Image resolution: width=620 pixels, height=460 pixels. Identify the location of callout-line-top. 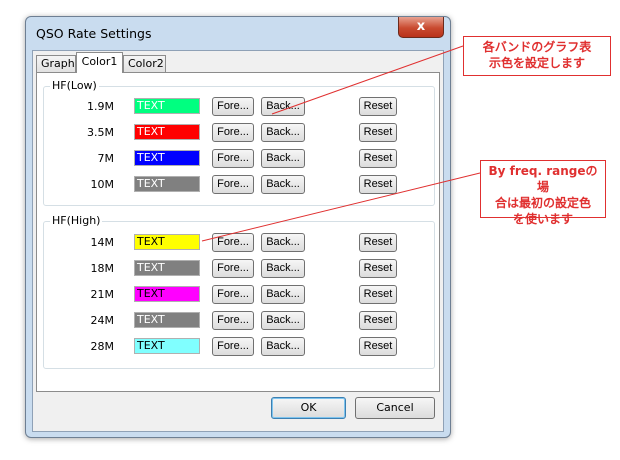
(367, 80).